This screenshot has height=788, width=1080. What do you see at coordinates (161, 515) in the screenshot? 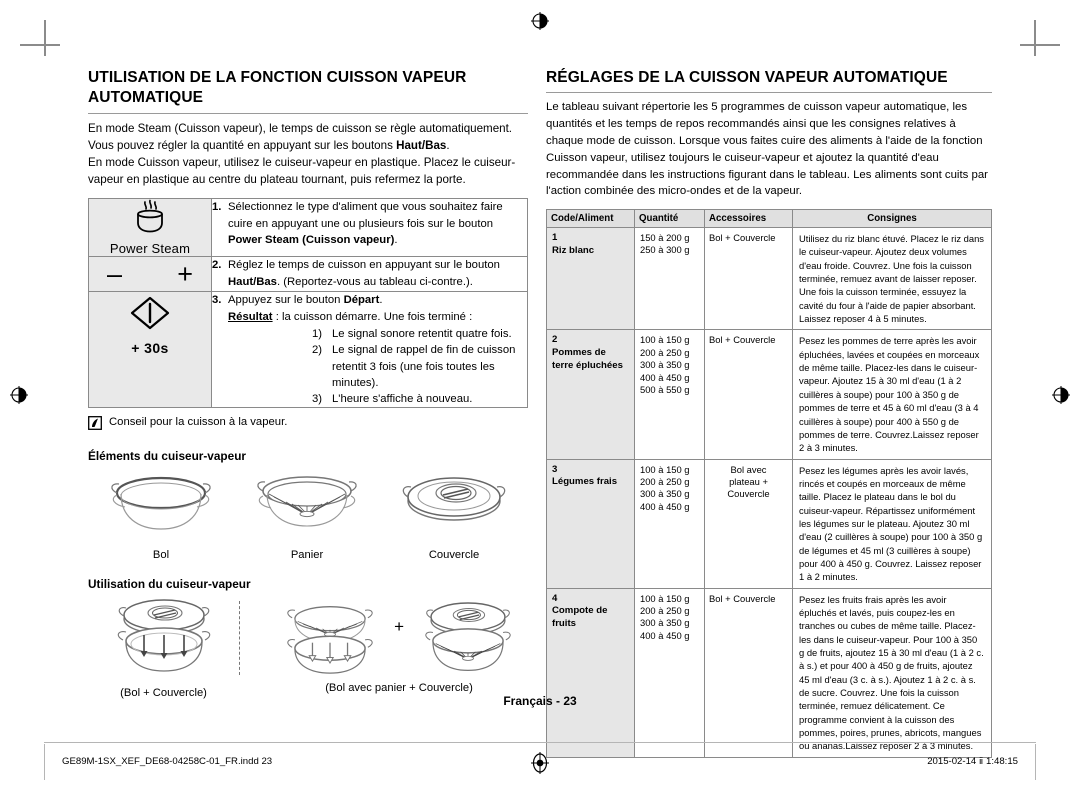
I see `element-bowl: Bol` at bounding box center [161, 515].